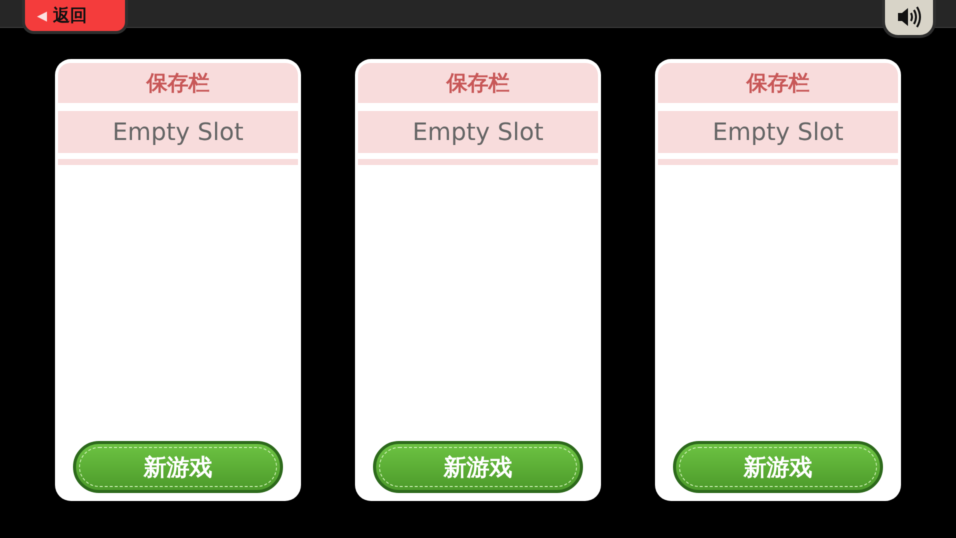 The image size is (956, 538). What do you see at coordinates (909, 16) in the screenshot?
I see `speaker-icon` at bounding box center [909, 16].